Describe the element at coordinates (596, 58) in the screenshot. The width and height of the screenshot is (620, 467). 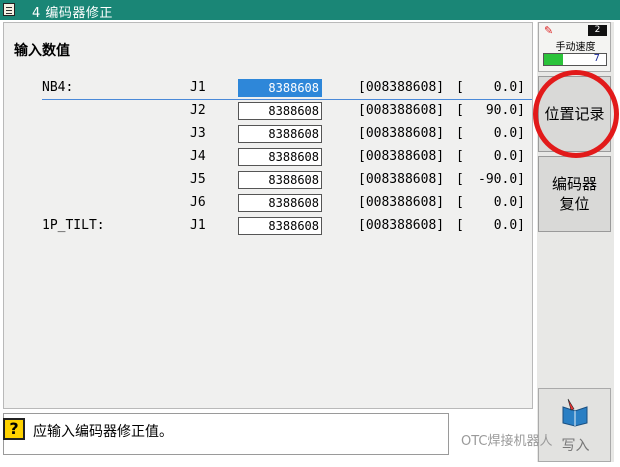
I see `speed-level: 7` at that location.